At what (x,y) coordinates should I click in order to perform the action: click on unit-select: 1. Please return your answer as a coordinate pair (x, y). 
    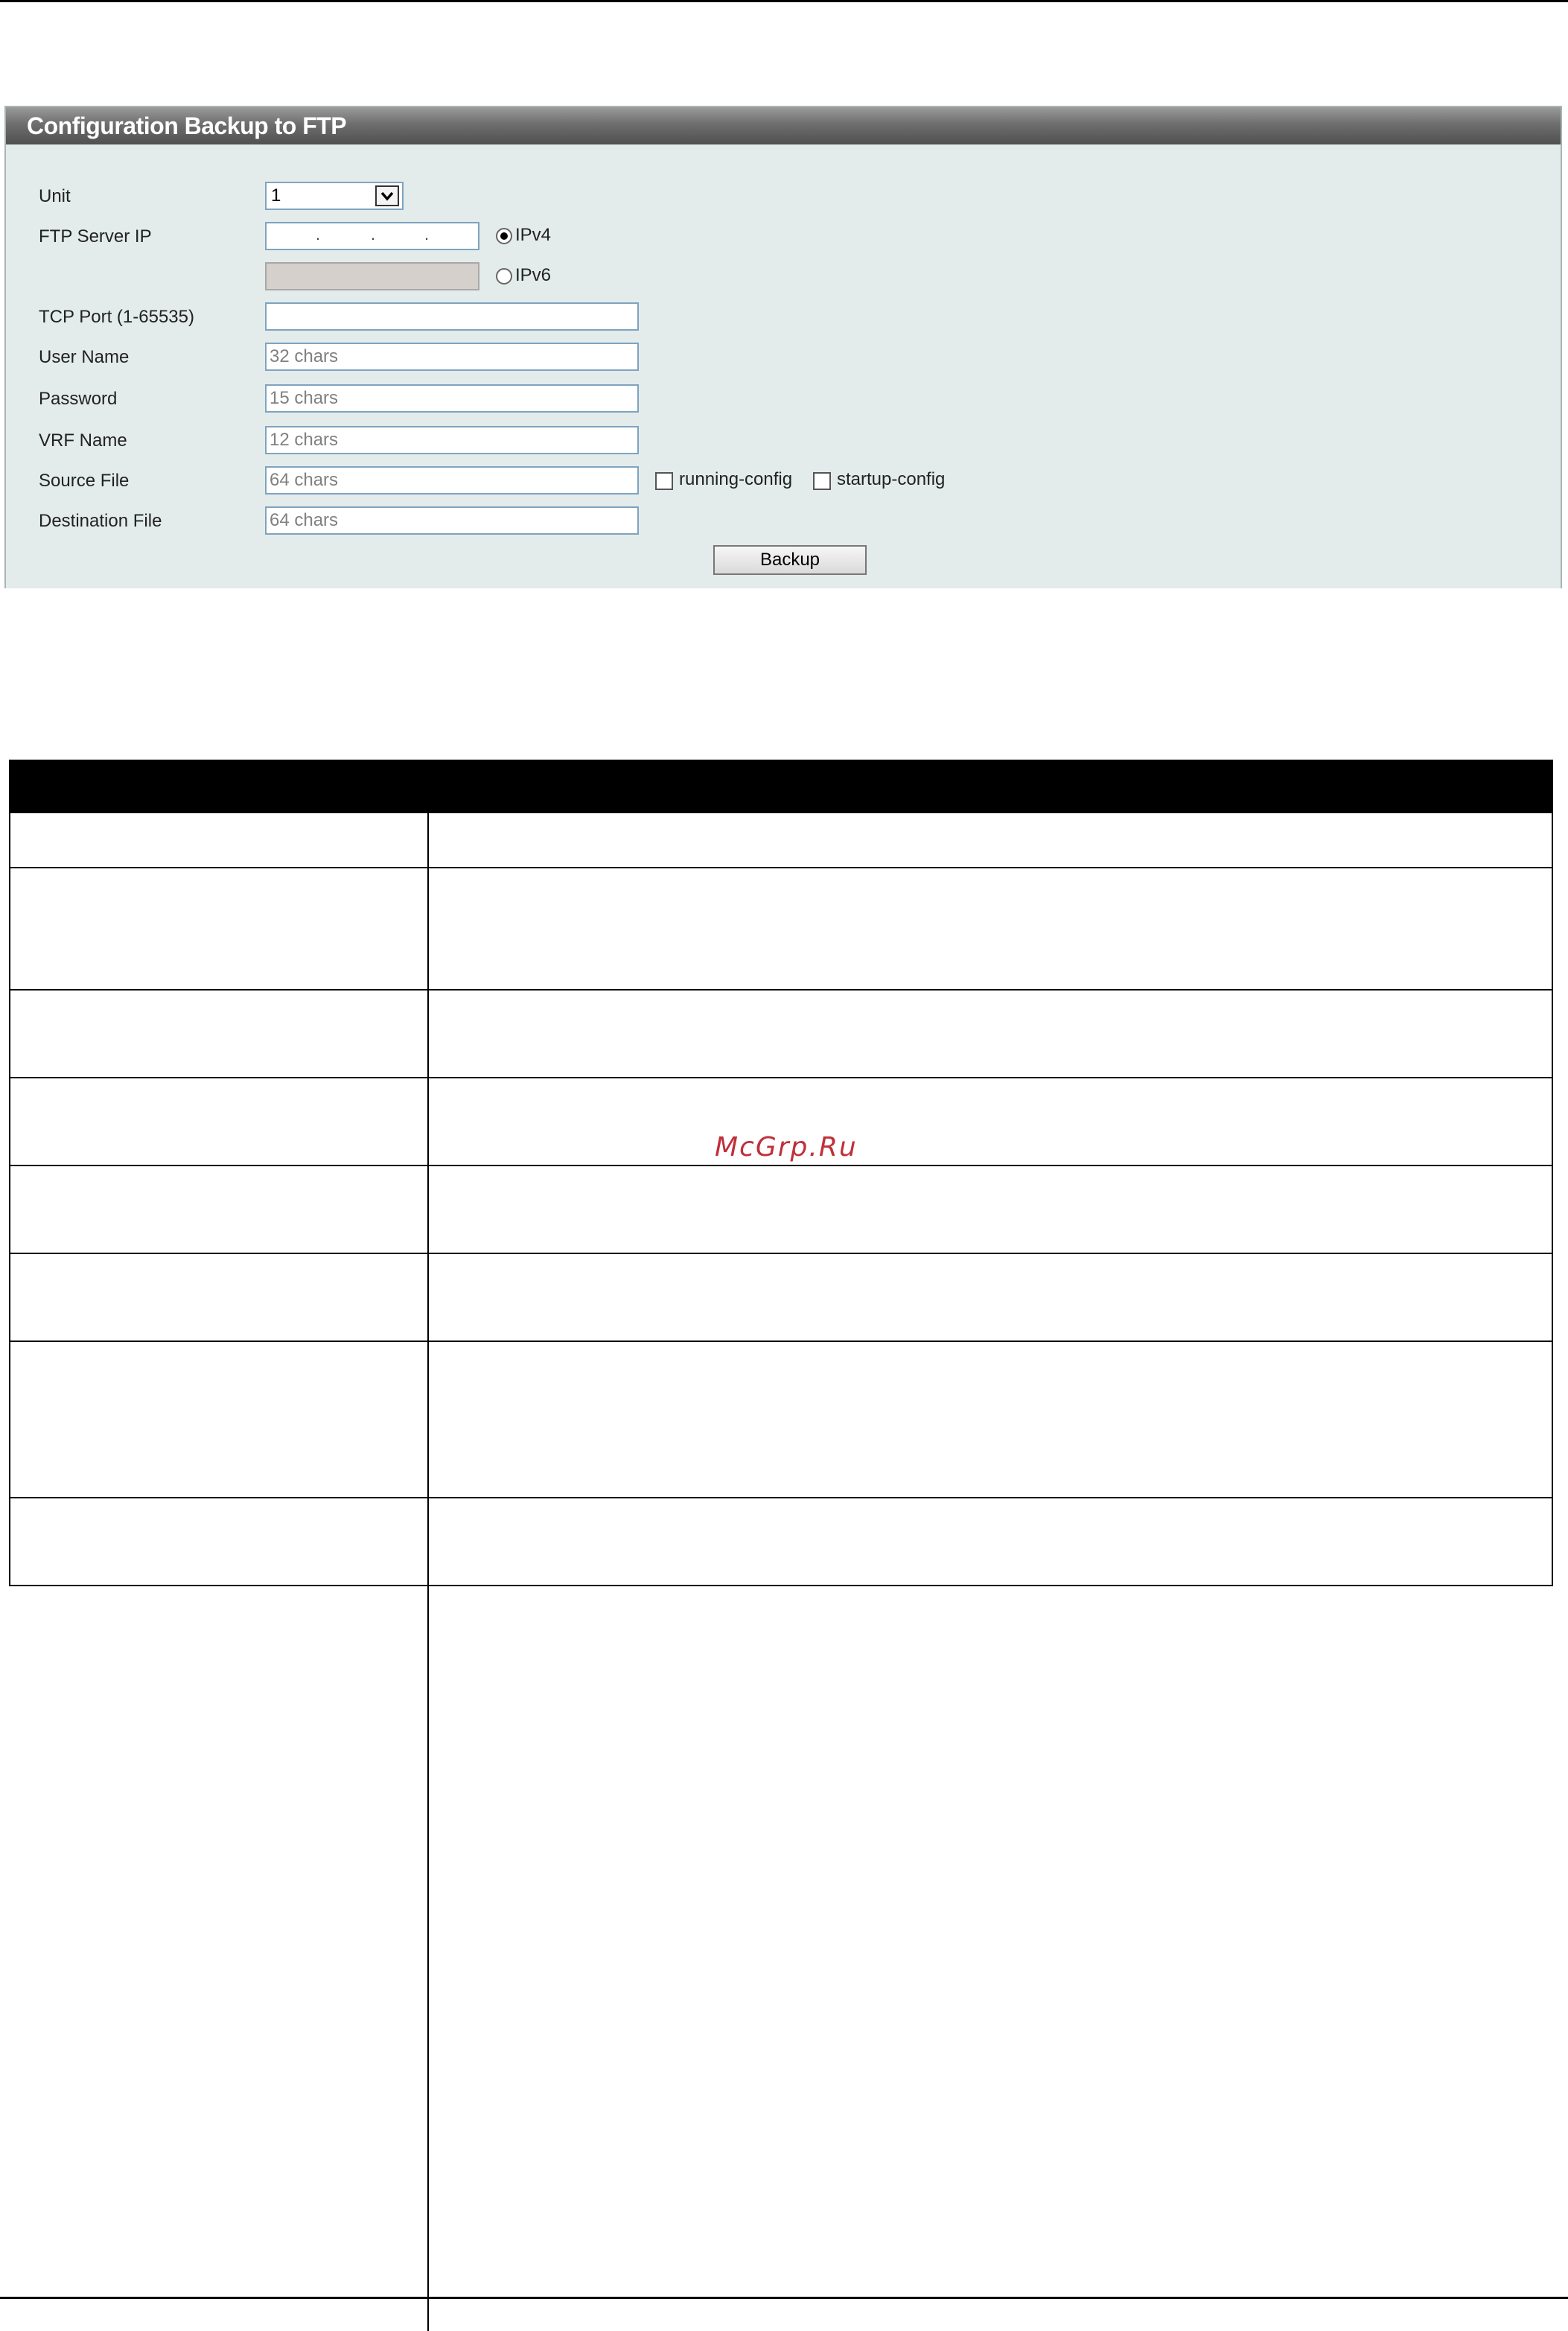
    Looking at the image, I should click on (334, 196).